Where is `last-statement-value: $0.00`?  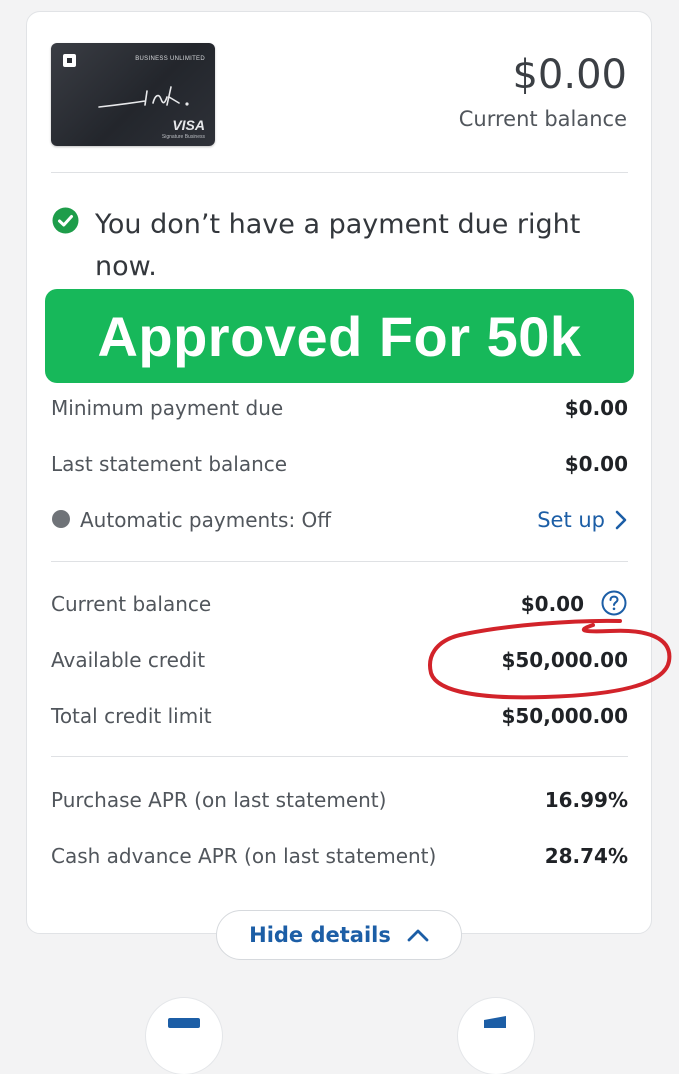
last-statement-value: $0.00 is located at coordinates (596, 464).